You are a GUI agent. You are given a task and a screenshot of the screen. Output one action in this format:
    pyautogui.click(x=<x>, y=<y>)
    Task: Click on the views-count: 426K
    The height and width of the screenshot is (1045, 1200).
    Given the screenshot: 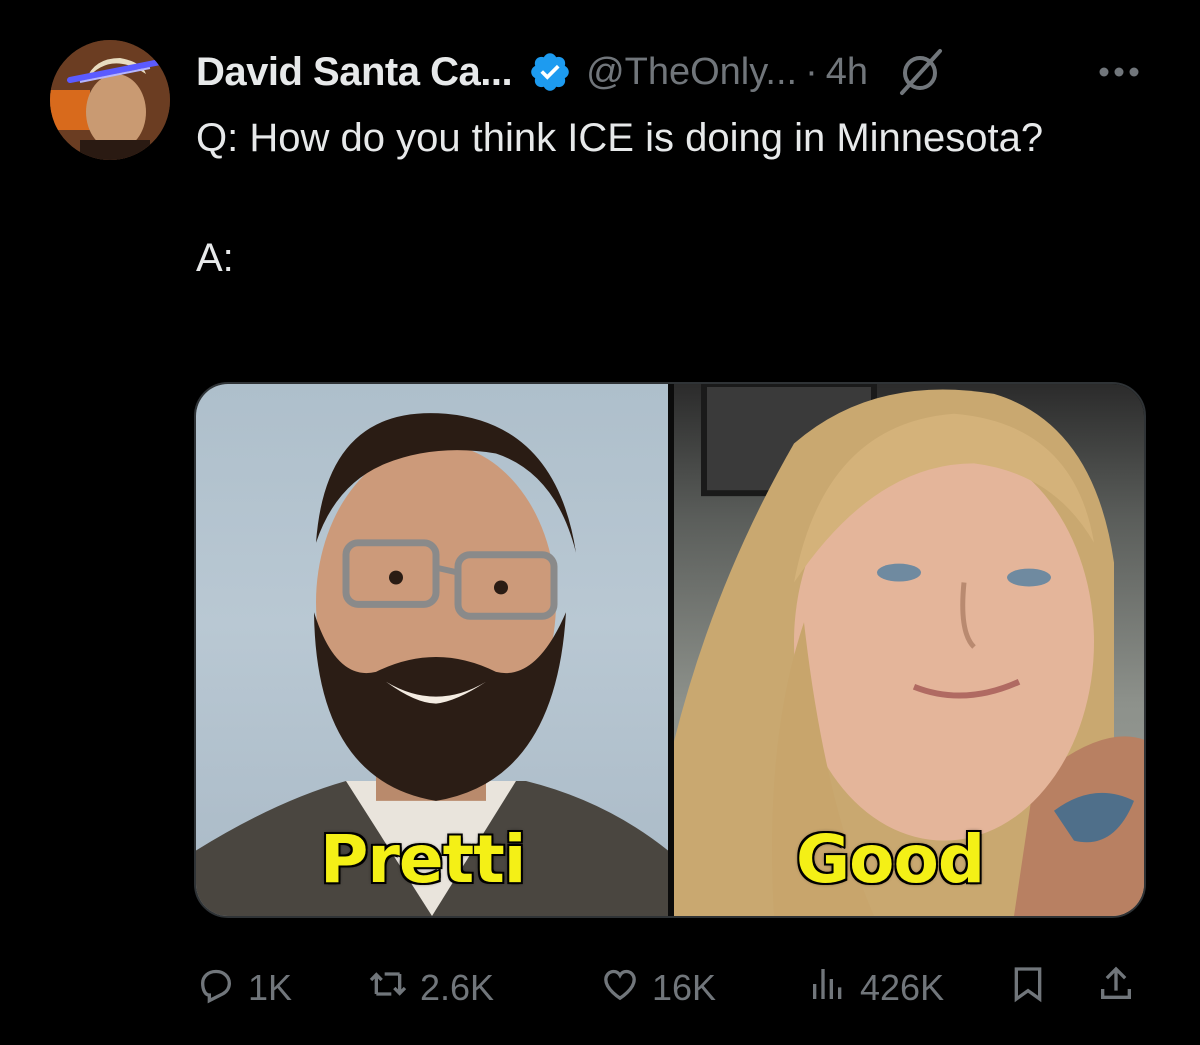 What is the action you would take?
    pyautogui.click(x=902, y=987)
    